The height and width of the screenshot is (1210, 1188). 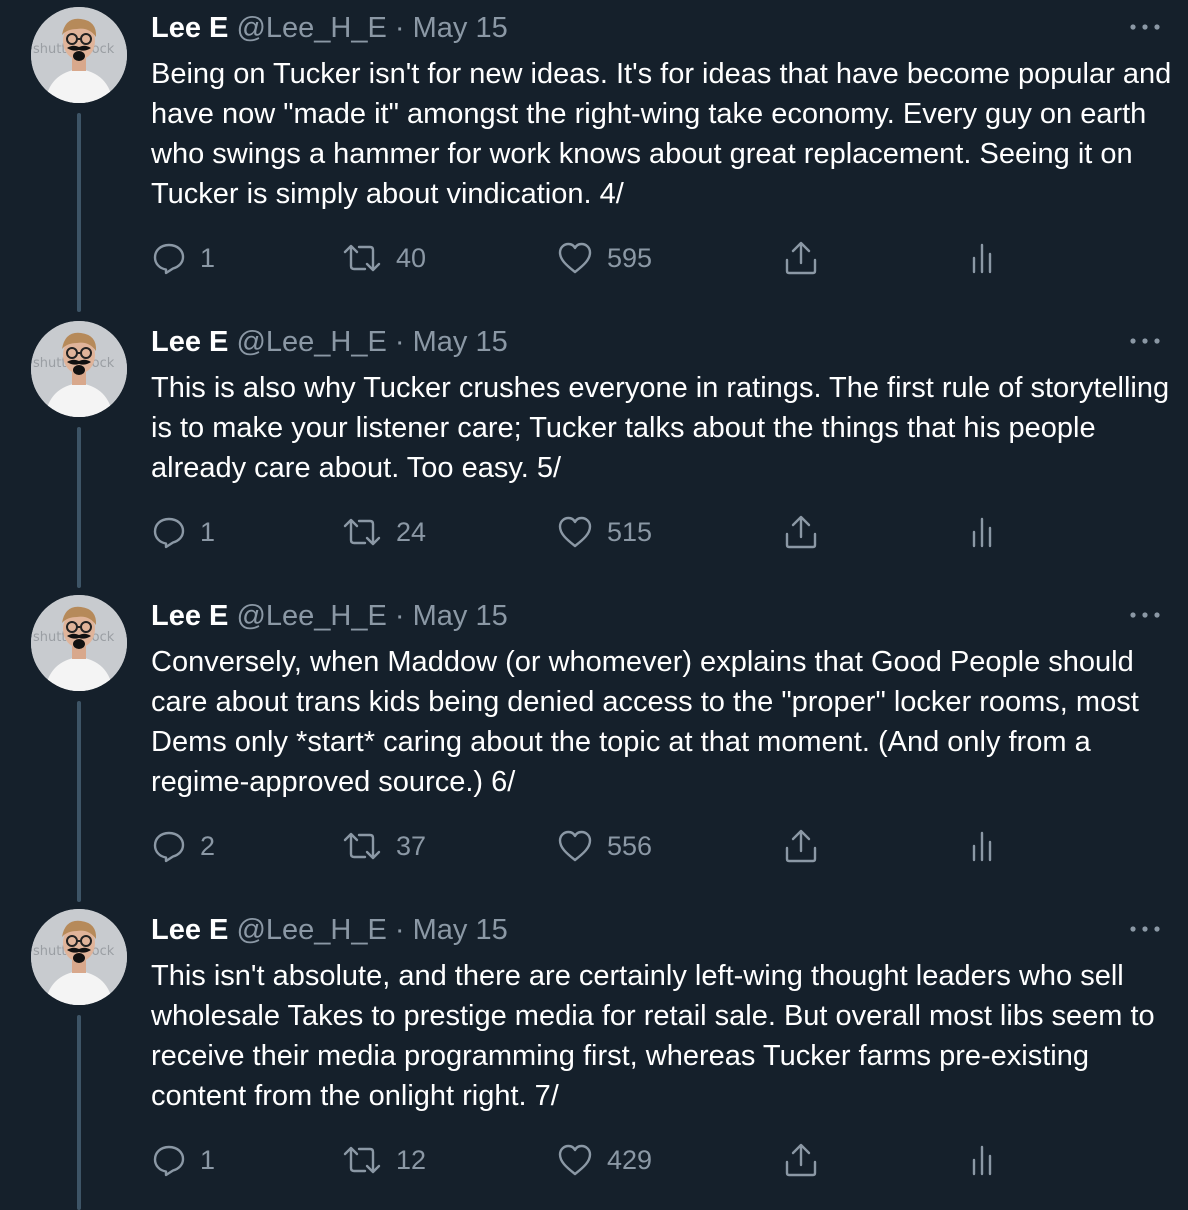 I want to click on like-button: 429, so click(x=604, y=1160).